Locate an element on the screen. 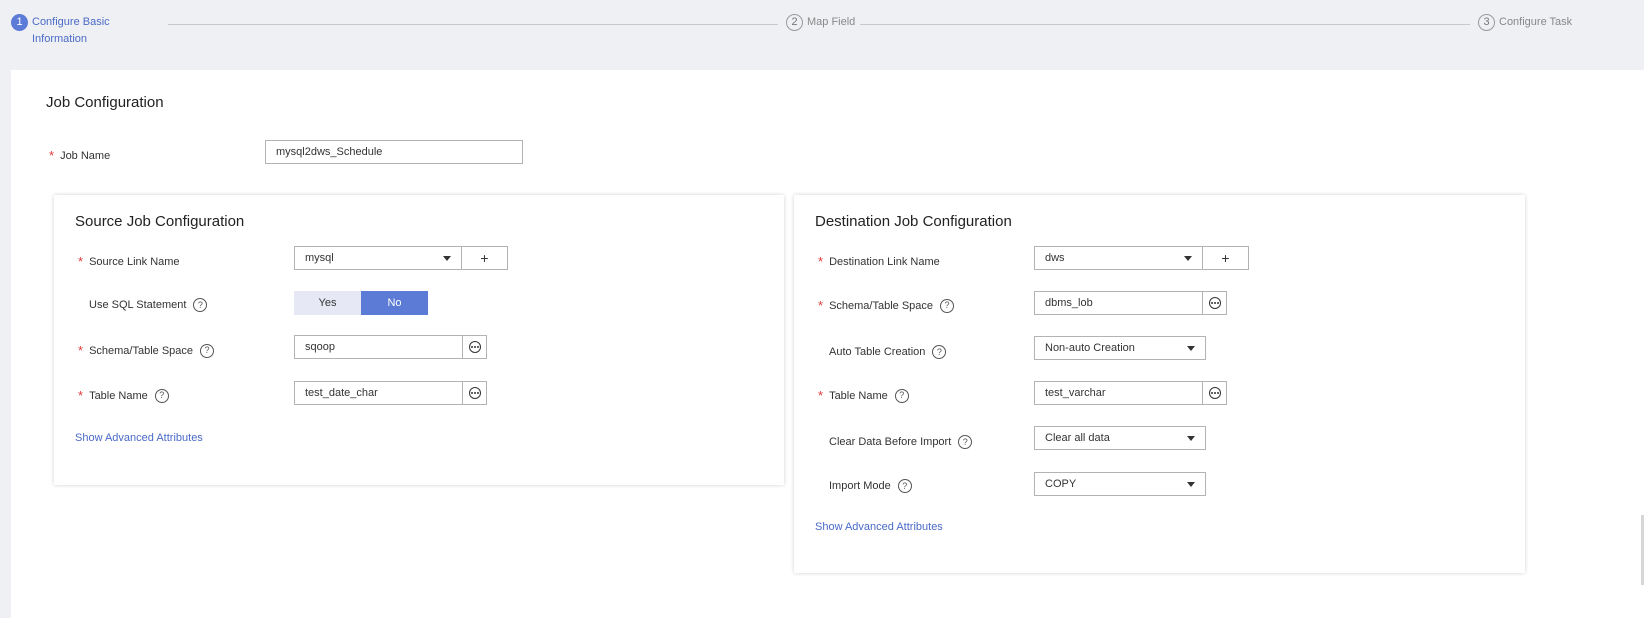 This screenshot has height=618, width=1644. use-sql-toggle: Yes No is located at coordinates (361, 303).